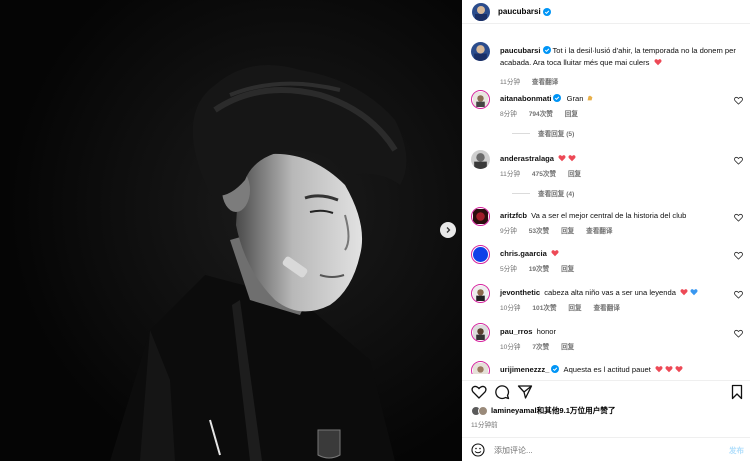  Describe the element at coordinates (539, 231) in the screenshot. I see `comment-likes: 53次赞` at that location.